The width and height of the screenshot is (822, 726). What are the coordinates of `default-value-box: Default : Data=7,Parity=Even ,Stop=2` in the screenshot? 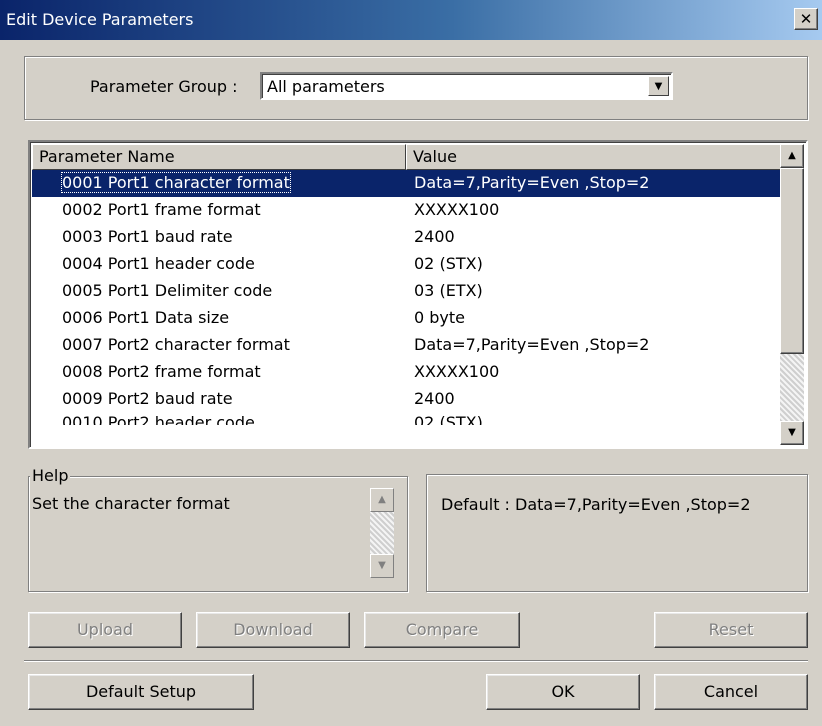 It's located at (617, 533).